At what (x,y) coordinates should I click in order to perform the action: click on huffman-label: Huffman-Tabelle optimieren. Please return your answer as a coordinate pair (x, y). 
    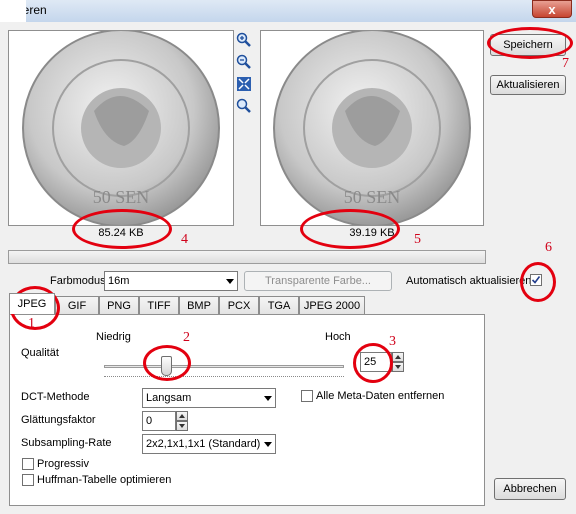
    Looking at the image, I should click on (104, 480).